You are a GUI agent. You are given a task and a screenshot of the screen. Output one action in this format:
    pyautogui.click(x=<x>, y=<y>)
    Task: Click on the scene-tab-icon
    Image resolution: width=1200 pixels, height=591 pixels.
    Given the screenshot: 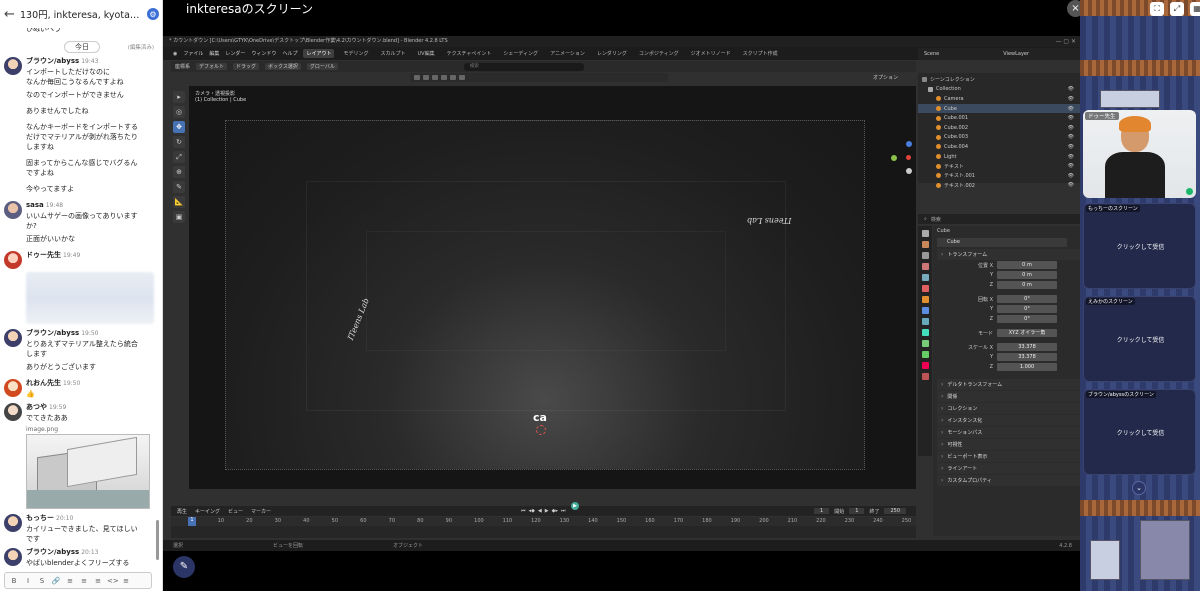 What is the action you would take?
    pyautogui.click(x=925, y=277)
    